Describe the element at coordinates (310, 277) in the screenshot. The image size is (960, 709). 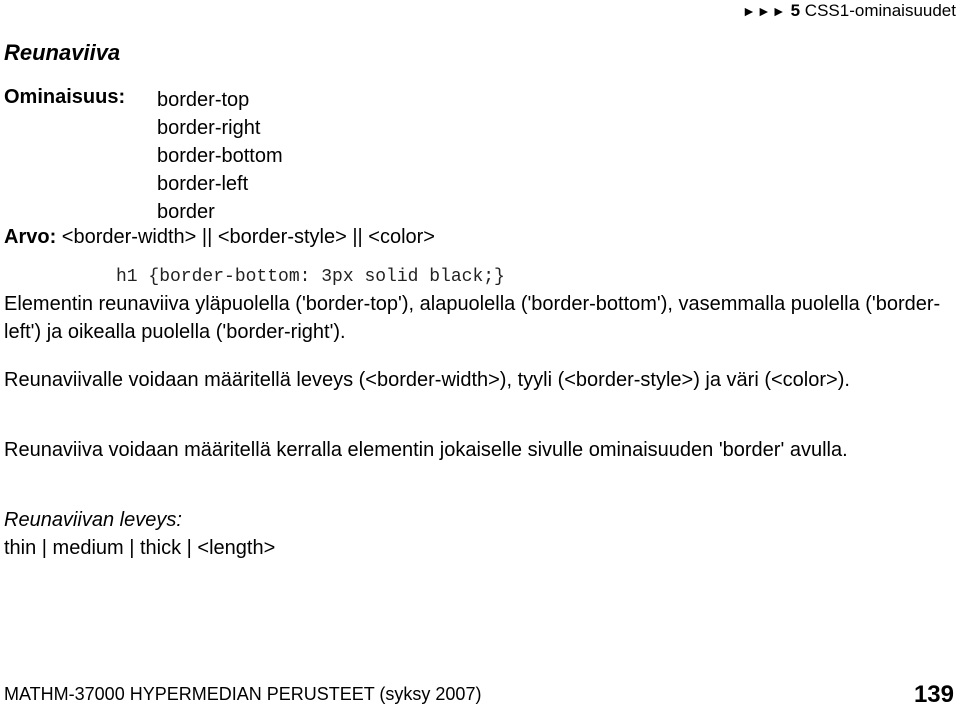
I see `code-example: h1 {border-bottom: 3px solid black;}` at that location.